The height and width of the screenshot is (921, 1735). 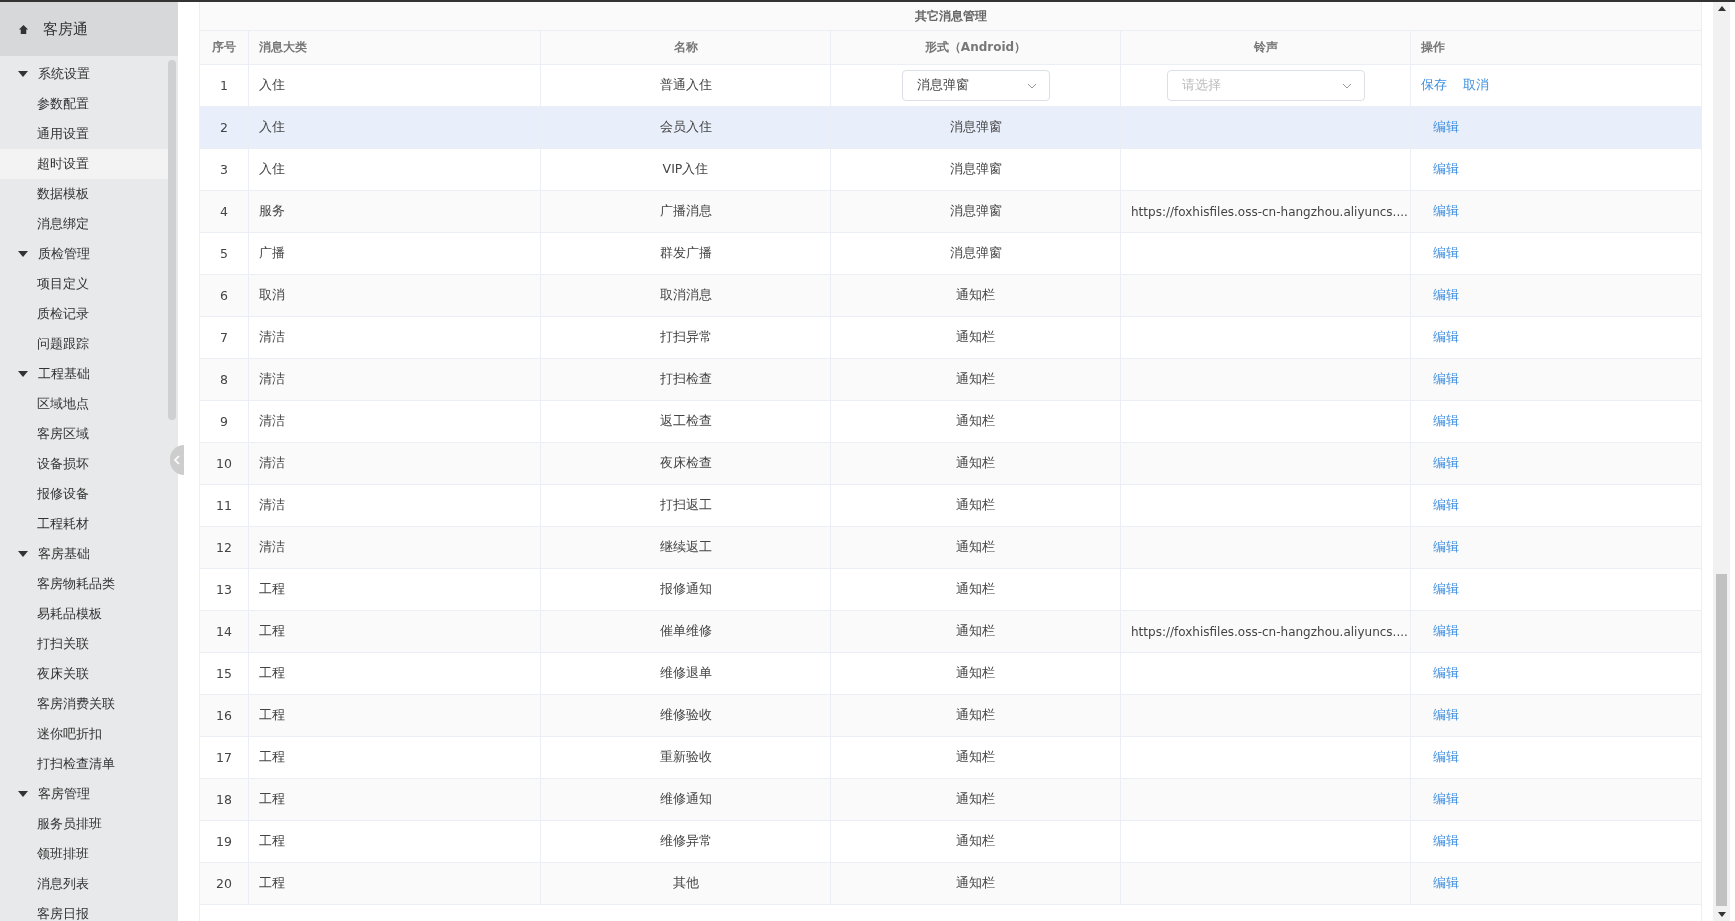 What do you see at coordinates (84, 524) in the screenshot?
I see `menu-item: 工程耗材` at bounding box center [84, 524].